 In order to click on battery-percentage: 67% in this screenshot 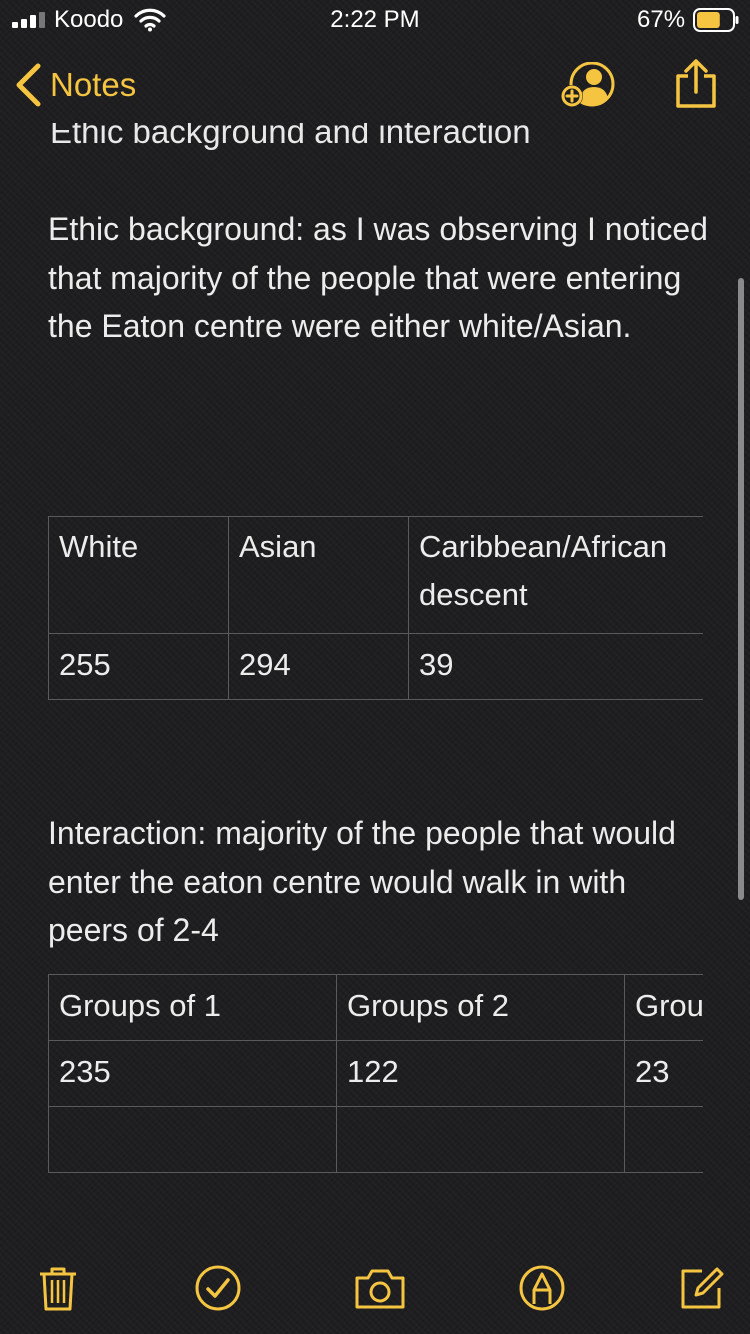, I will do `click(661, 19)`.